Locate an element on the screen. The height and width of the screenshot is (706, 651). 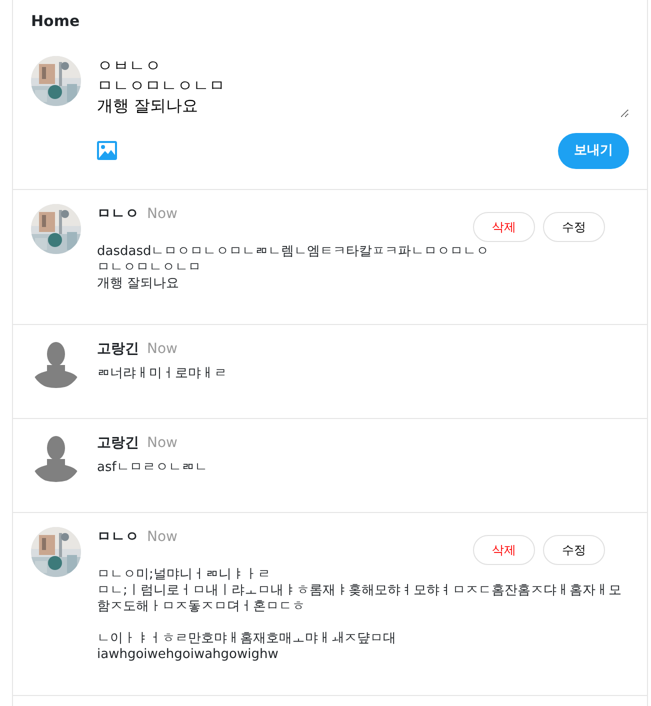
post-text: ㅁㄴㅇㅁㄴㅇㄴㅁ is located at coordinates (149, 268).